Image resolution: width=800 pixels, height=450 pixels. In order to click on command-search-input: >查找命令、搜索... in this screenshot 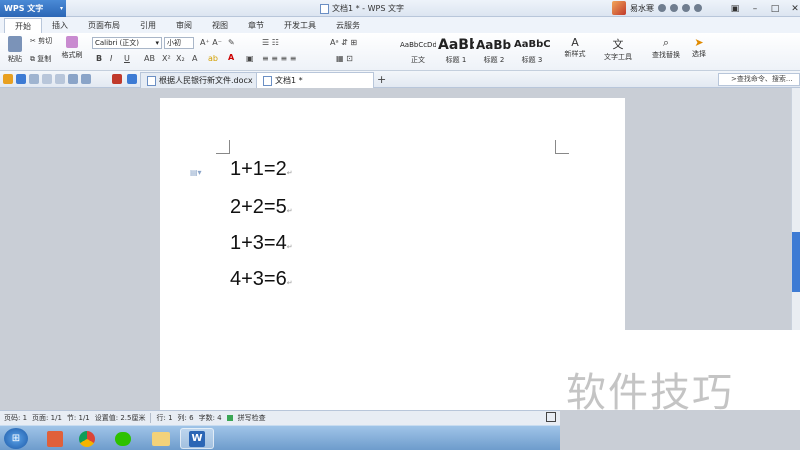, I will do `click(759, 79)`.